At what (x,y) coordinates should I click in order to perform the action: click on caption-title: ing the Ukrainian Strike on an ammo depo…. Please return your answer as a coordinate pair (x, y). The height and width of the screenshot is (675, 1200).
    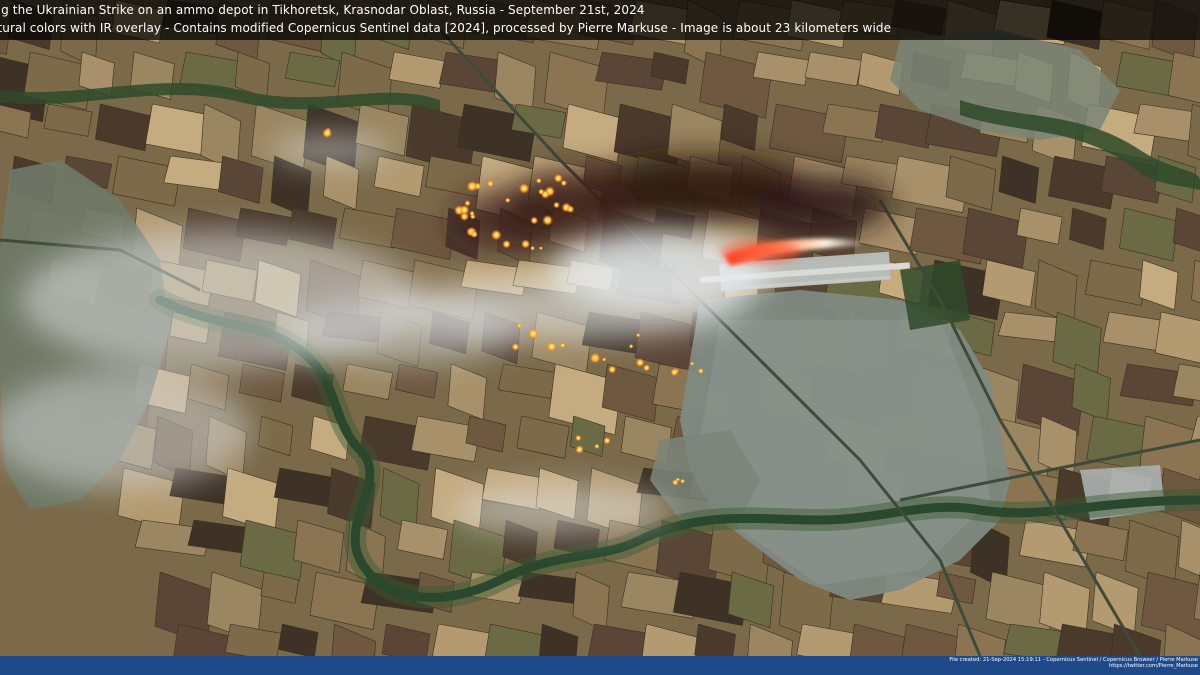
    Looking at the image, I should click on (322, 10).